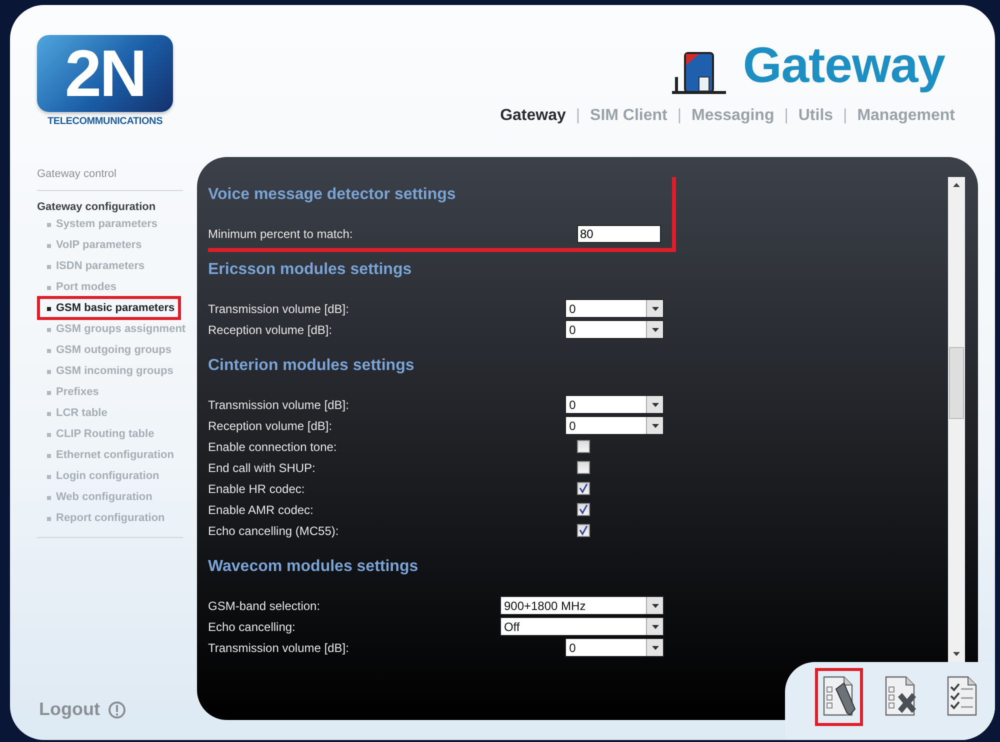  What do you see at coordinates (97, 497) in the screenshot?
I see `sidebar-item: Web configuration` at bounding box center [97, 497].